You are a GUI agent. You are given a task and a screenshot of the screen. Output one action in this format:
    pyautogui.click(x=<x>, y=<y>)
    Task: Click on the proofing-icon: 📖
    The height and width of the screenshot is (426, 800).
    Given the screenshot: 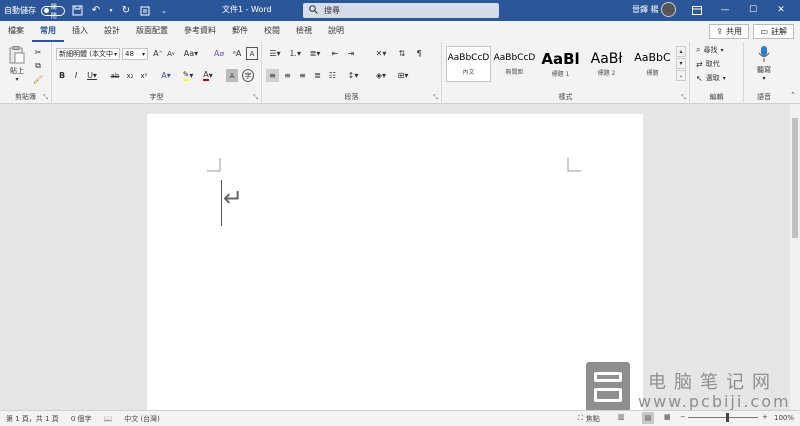 What is the action you would take?
    pyautogui.click(x=108, y=419)
    